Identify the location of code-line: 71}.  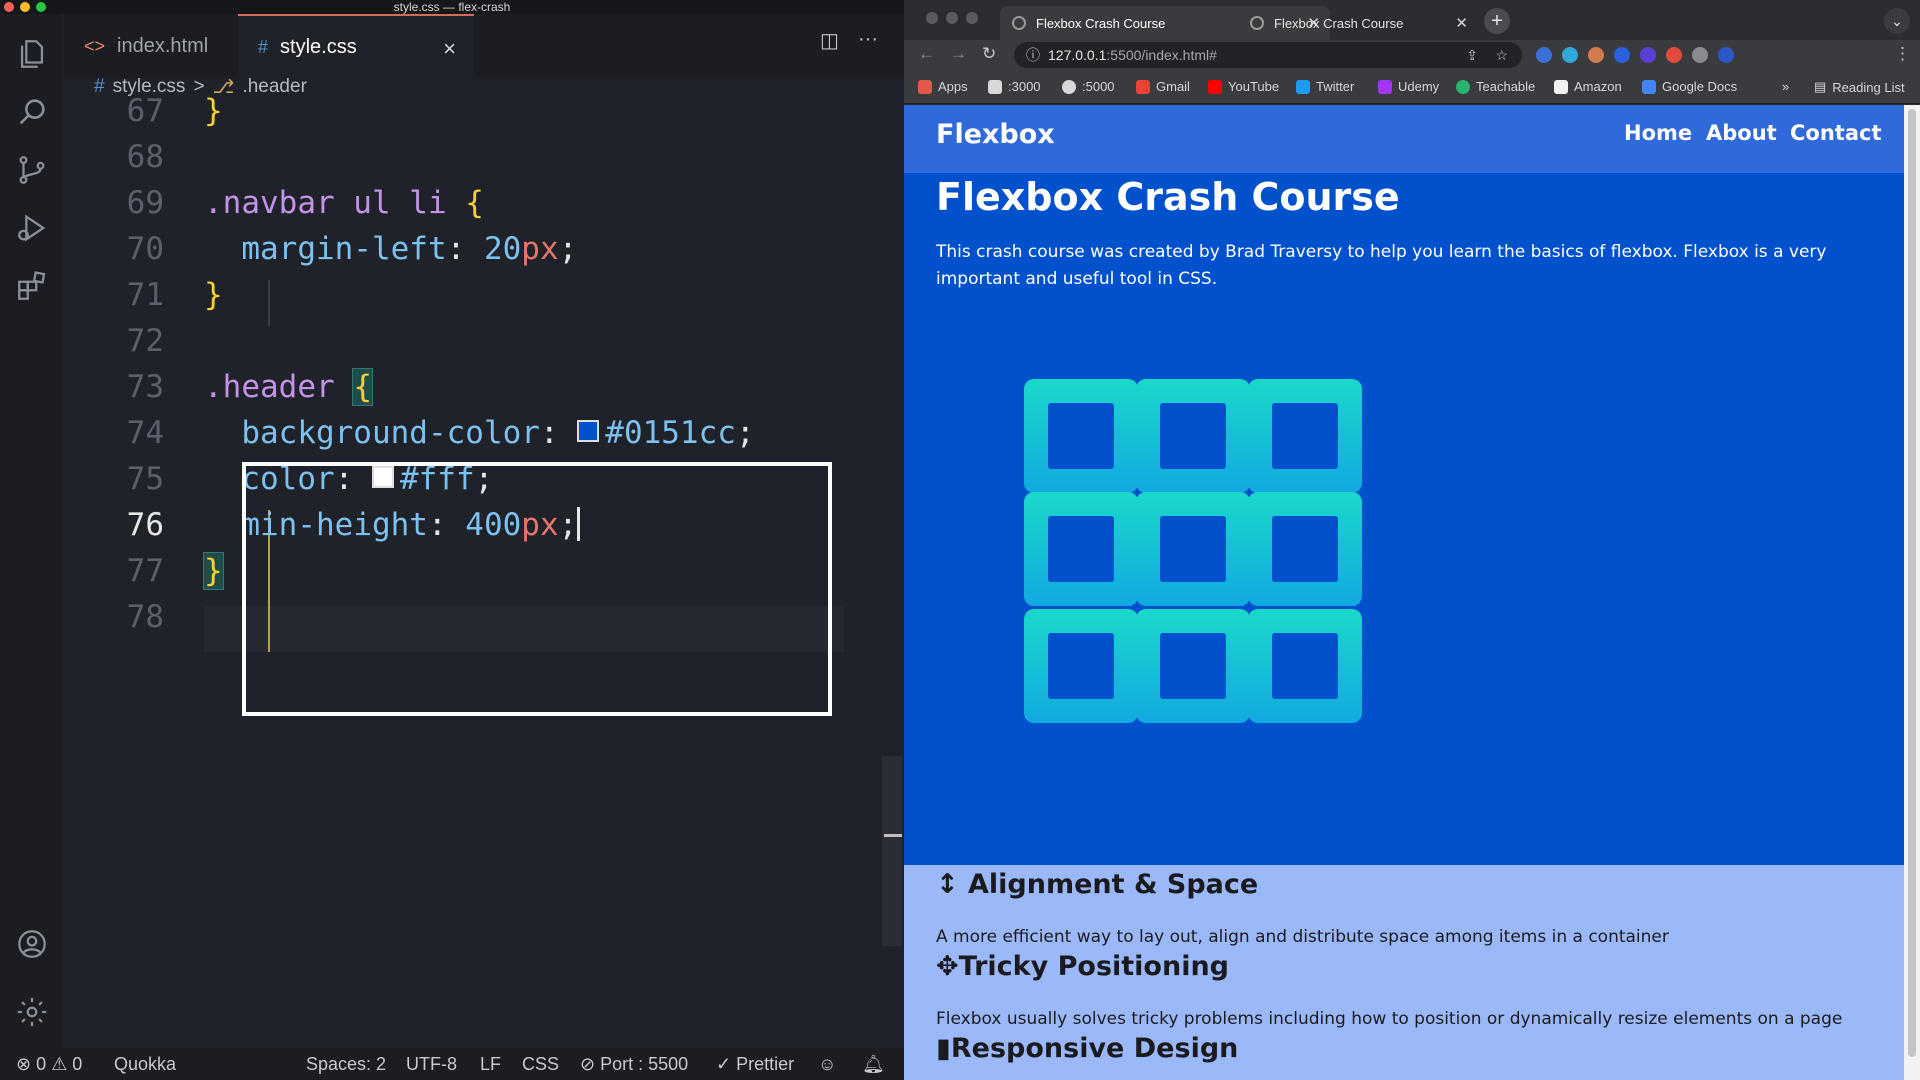
(484, 295).